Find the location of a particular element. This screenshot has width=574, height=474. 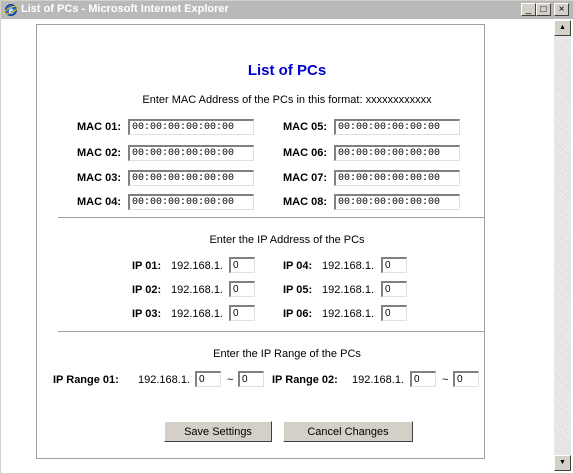

maximize-button: □ is located at coordinates (543, 9).